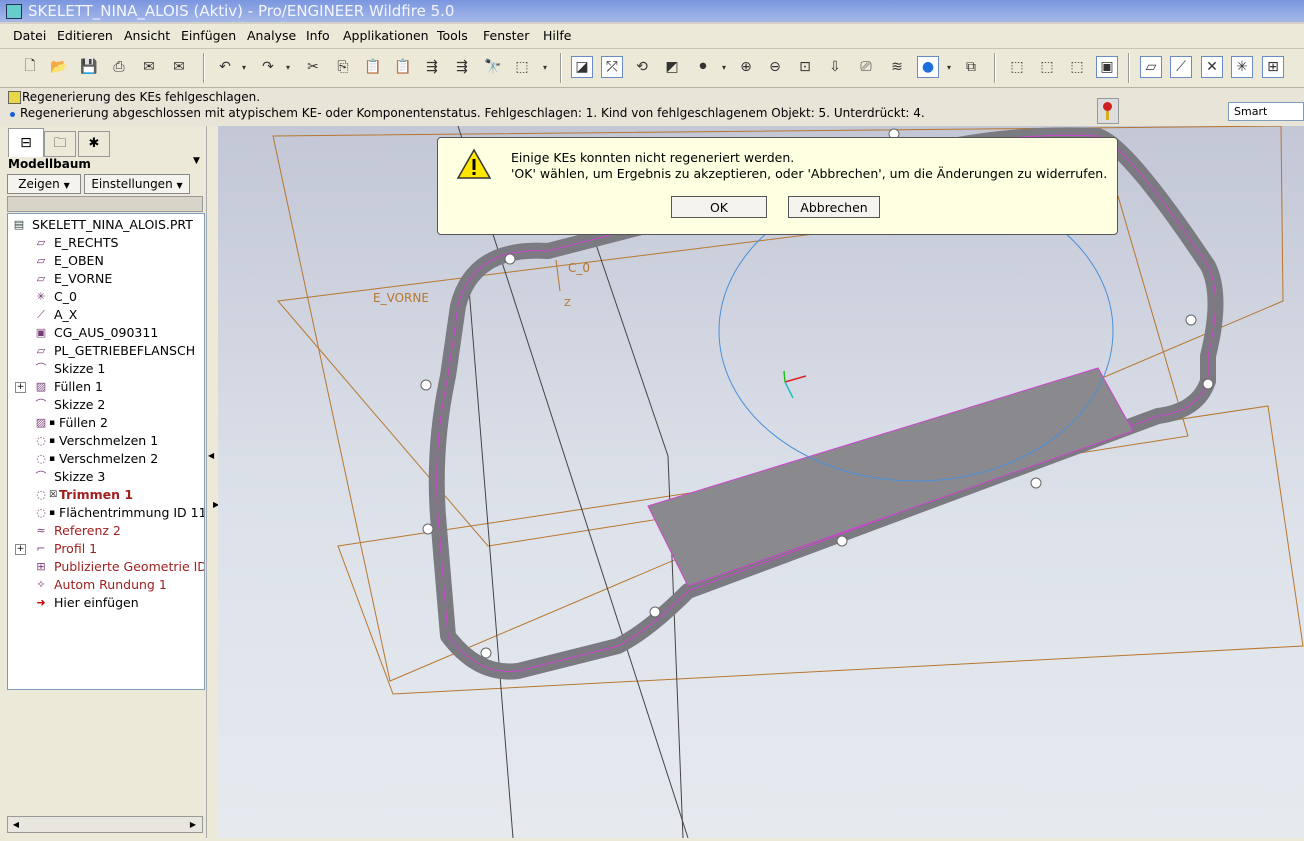  I want to click on appearance-dropdown-icon: ▾, so click(724, 67).